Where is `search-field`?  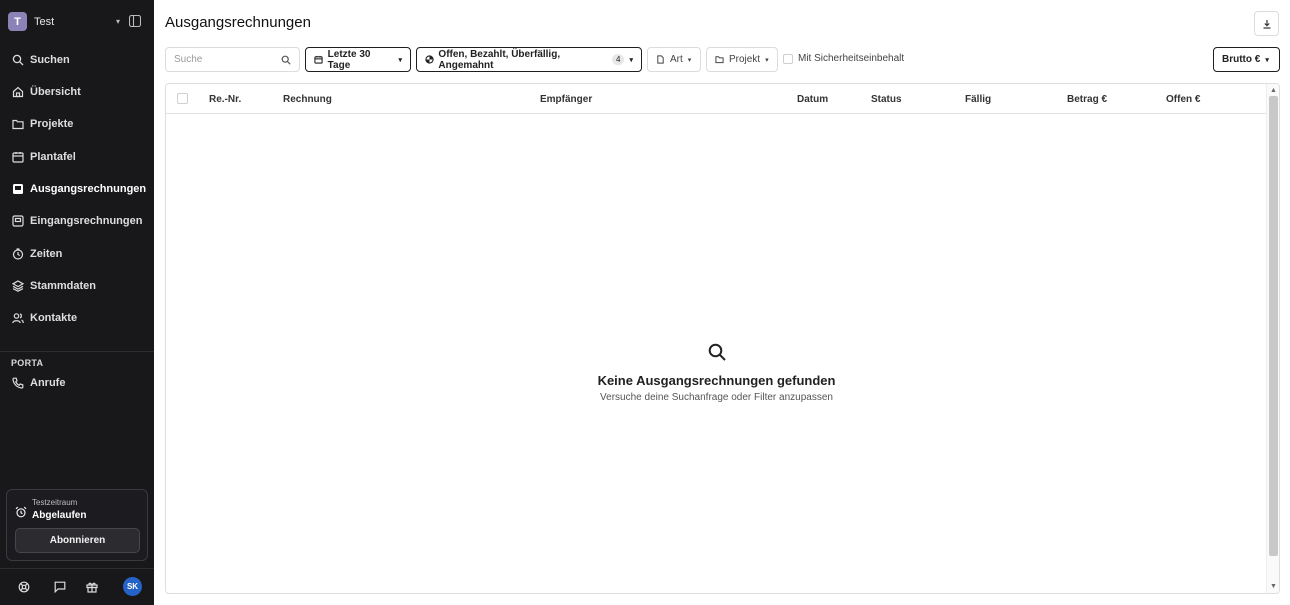 search-field is located at coordinates (232, 59).